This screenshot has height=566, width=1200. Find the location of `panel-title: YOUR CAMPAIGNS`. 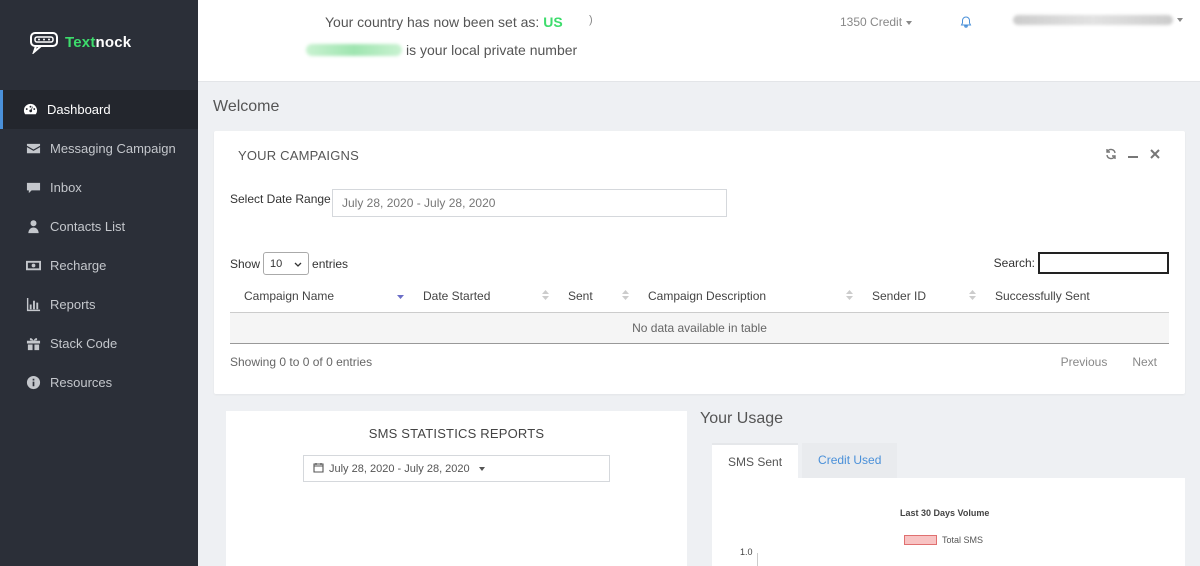

panel-title: YOUR CAMPAIGNS is located at coordinates (299, 155).